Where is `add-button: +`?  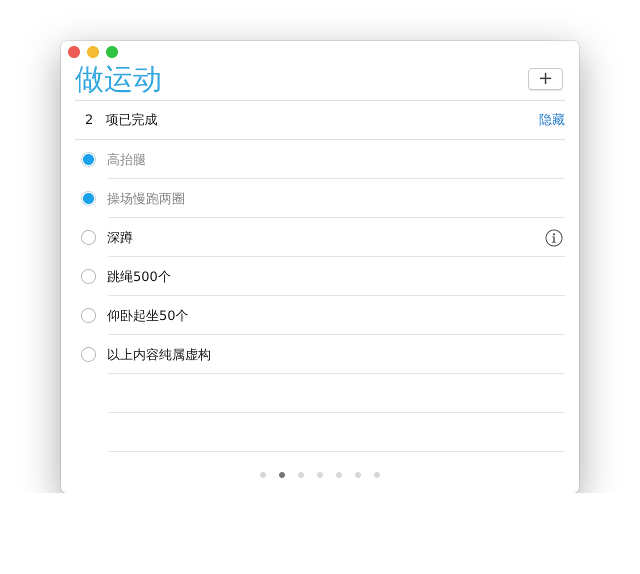 add-button: + is located at coordinates (545, 79).